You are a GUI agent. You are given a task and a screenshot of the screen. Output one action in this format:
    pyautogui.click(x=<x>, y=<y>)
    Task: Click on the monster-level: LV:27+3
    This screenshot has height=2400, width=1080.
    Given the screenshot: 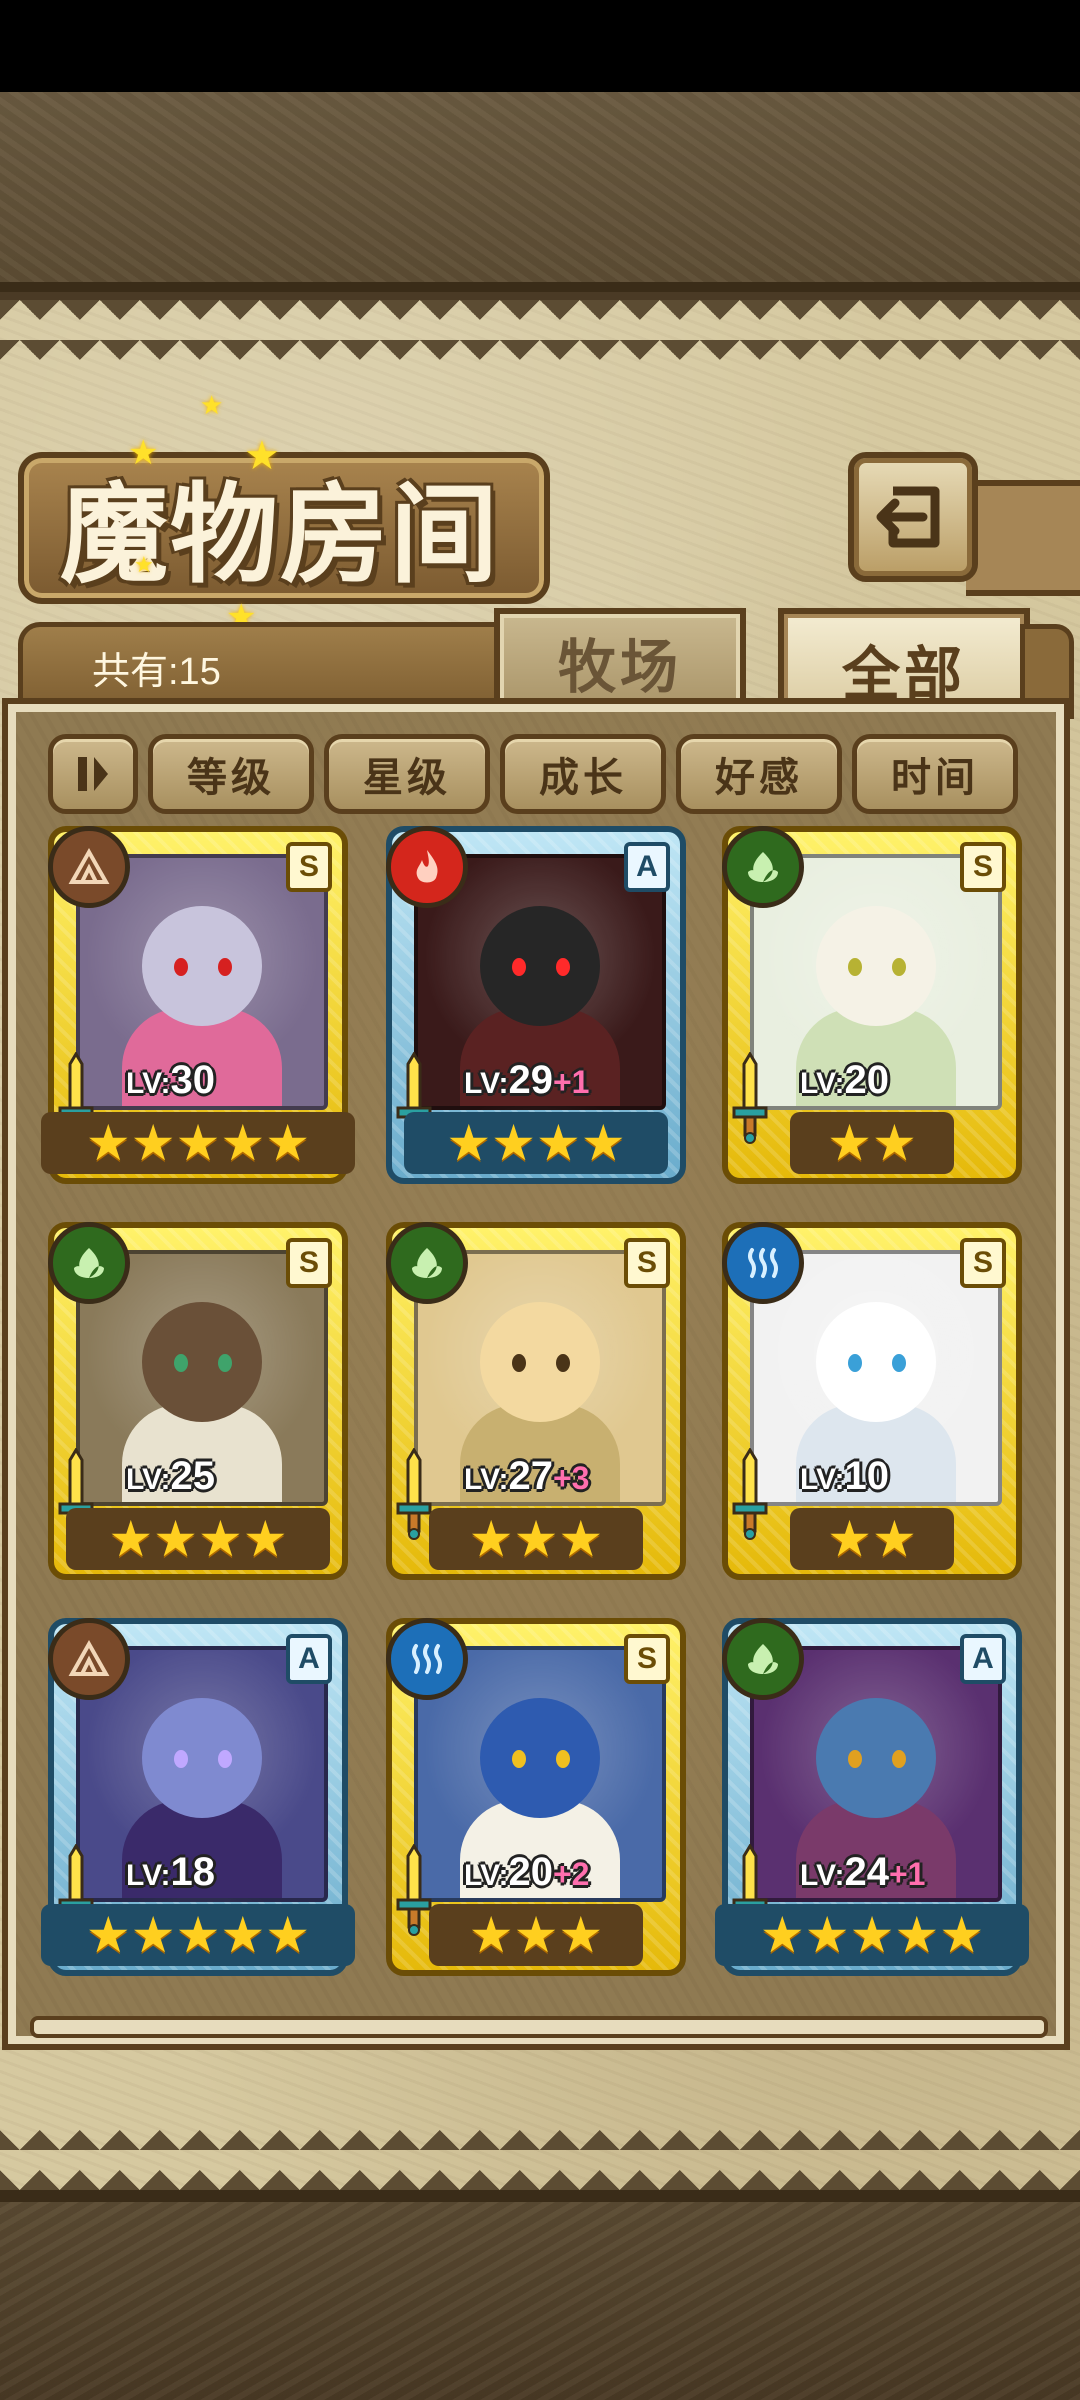 What is the action you would take?
    pyautogui.click(x=526, y=1476)
    